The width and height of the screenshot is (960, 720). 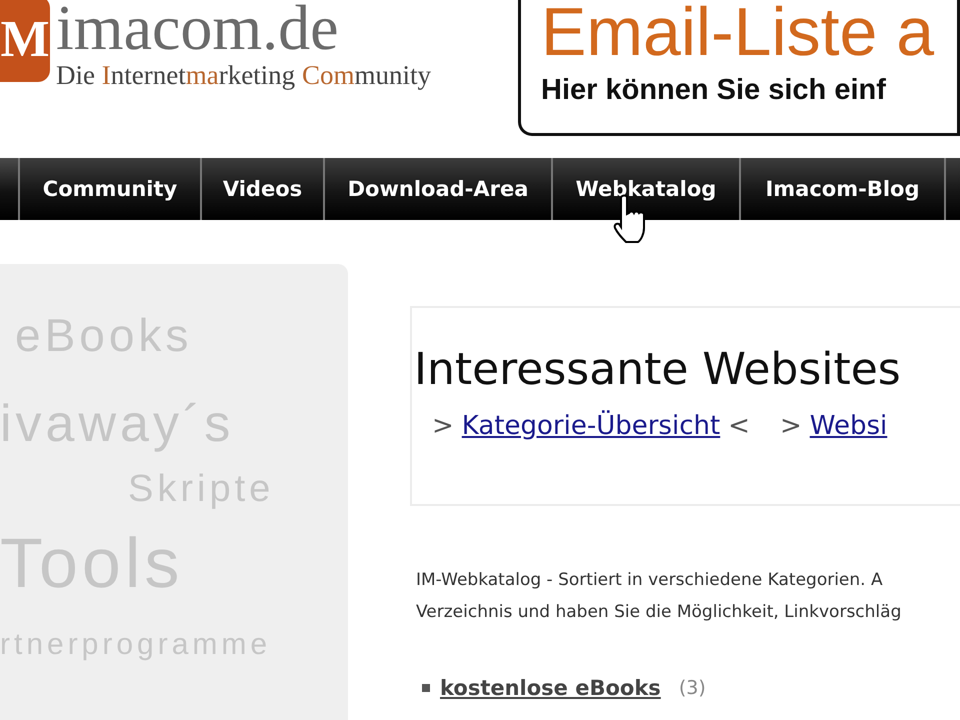 What do you see at coordinates (261, 189) in the screenshot?
I see `nav-tab: Videos` at bounding box center [261, 189].